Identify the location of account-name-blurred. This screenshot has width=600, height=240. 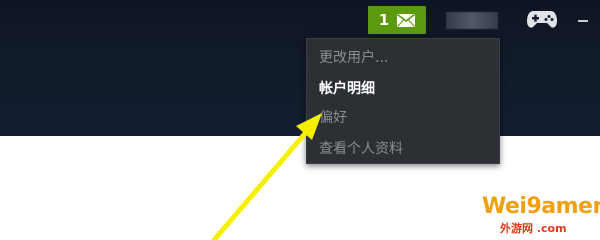
(472, 20).